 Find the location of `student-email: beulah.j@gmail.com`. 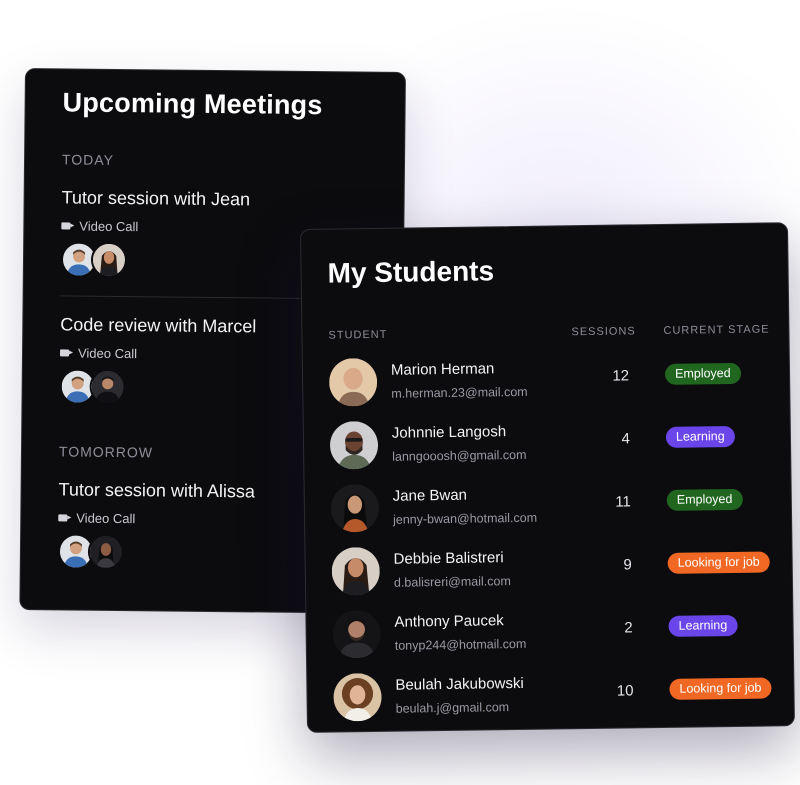

student-email: beulah.j@gmail.com is located at coordinates (452, 708).